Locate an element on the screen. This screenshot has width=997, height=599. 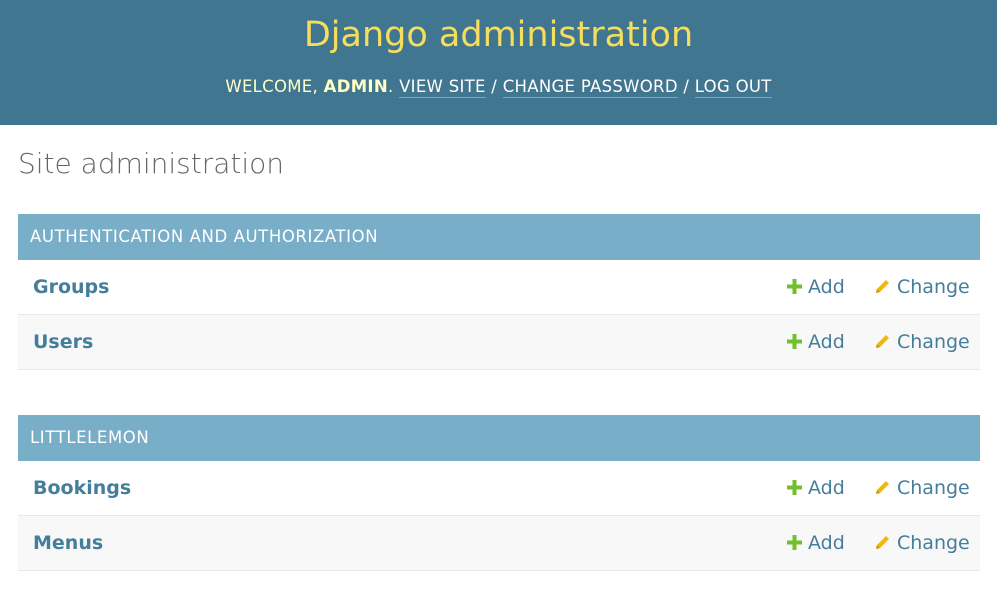
site-branding: Django administration is located at coordinates (498, 35).